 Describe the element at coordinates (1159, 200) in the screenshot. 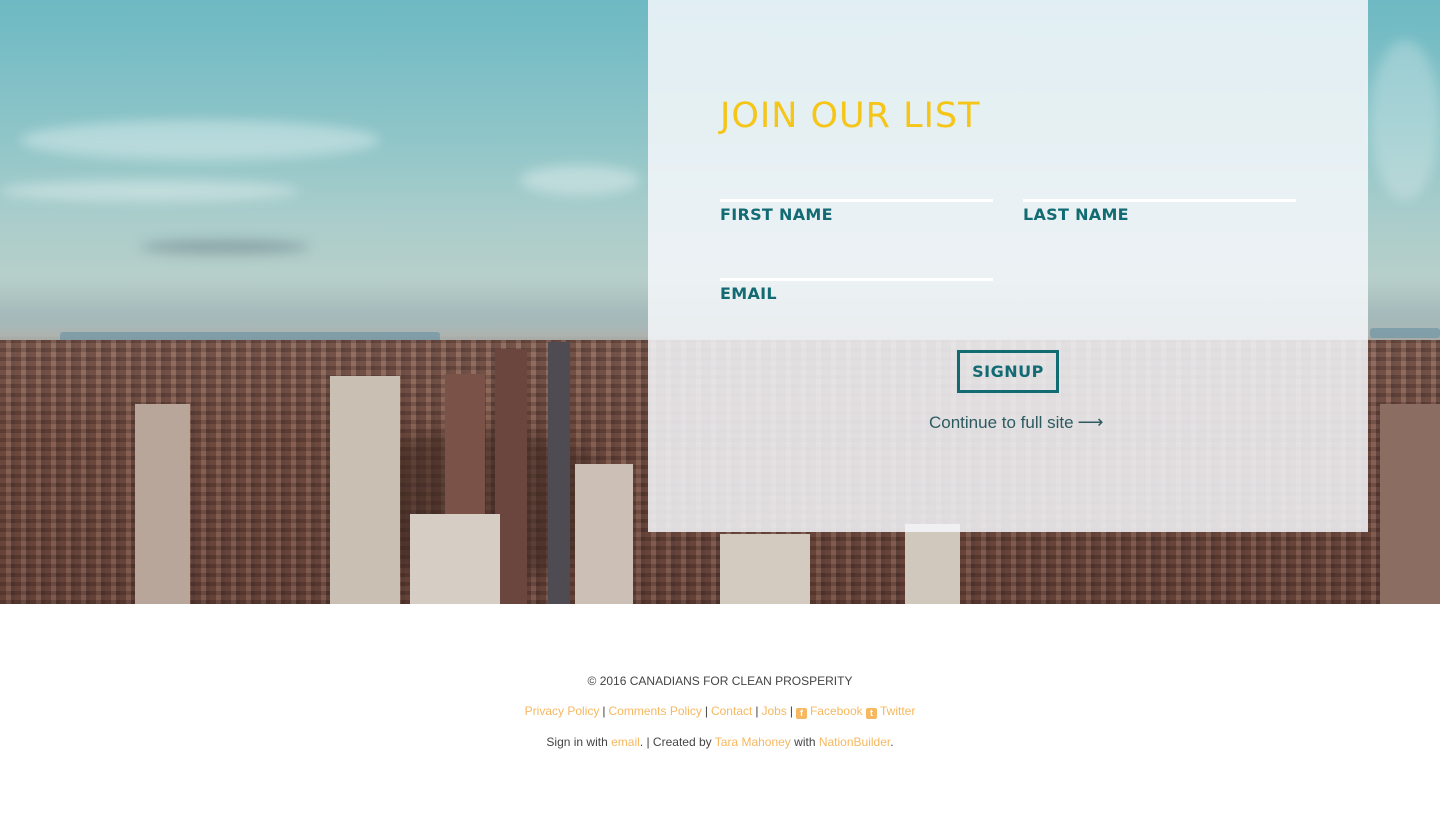

I see `last-name-underline` at that location.